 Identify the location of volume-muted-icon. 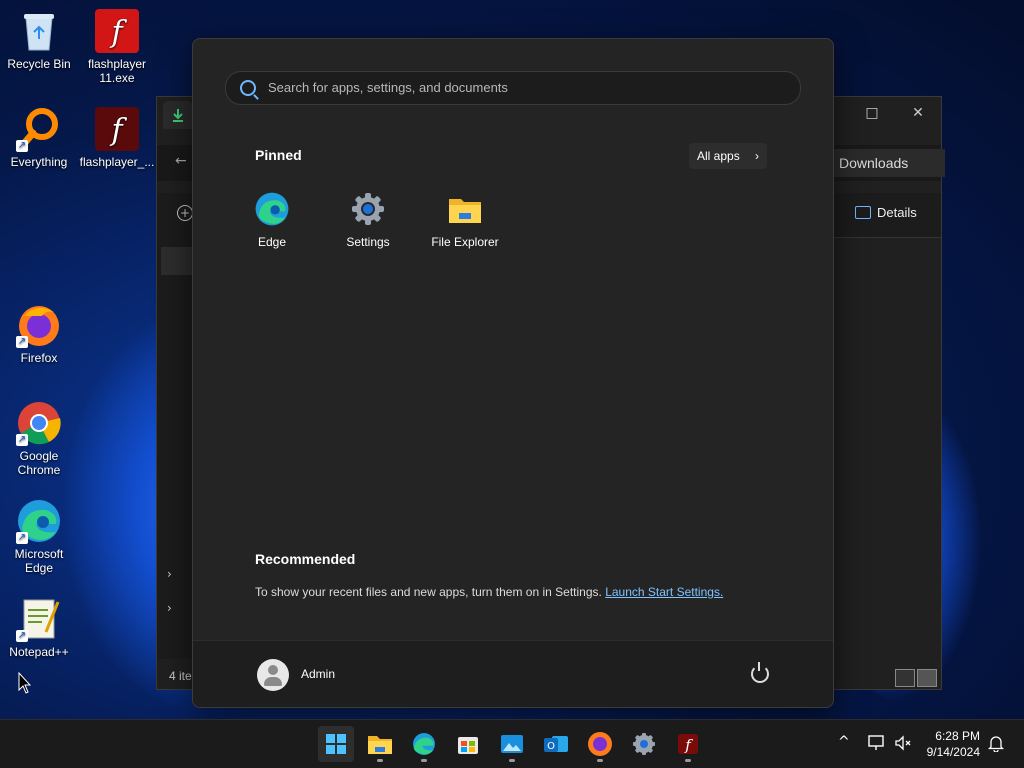
(903, 743).